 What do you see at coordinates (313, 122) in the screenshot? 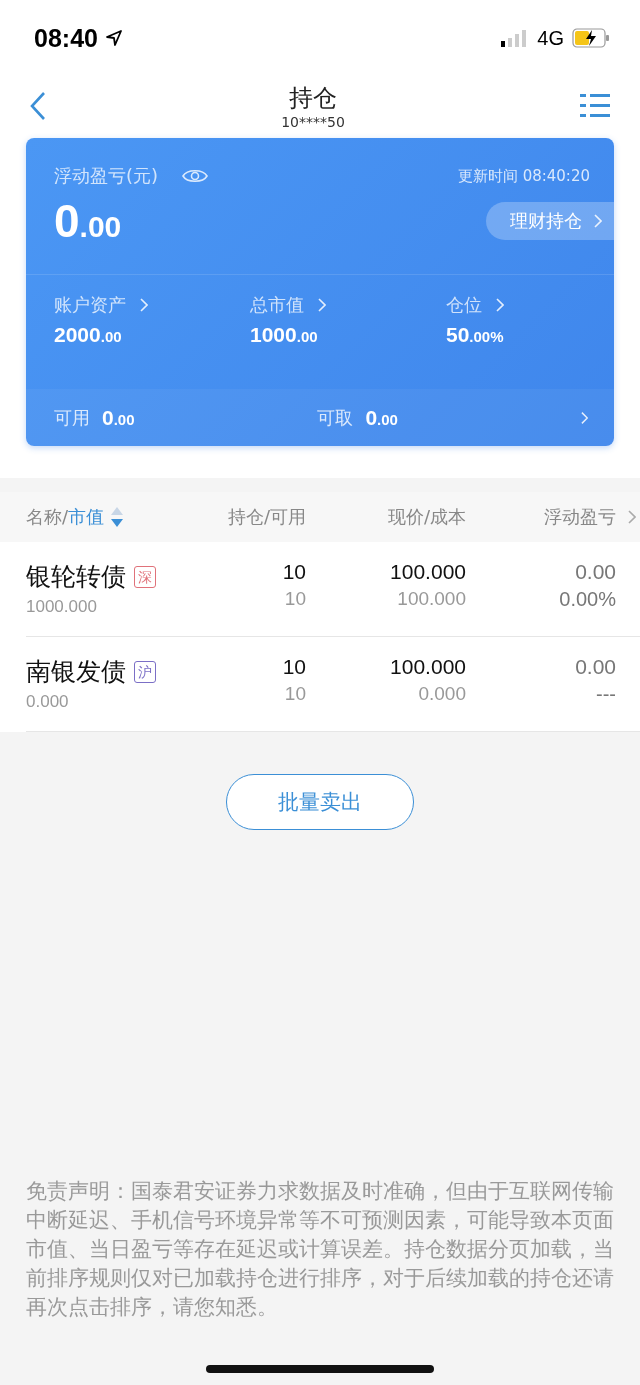
I see `account-number: 10****50` at bounding box center [313, 122].